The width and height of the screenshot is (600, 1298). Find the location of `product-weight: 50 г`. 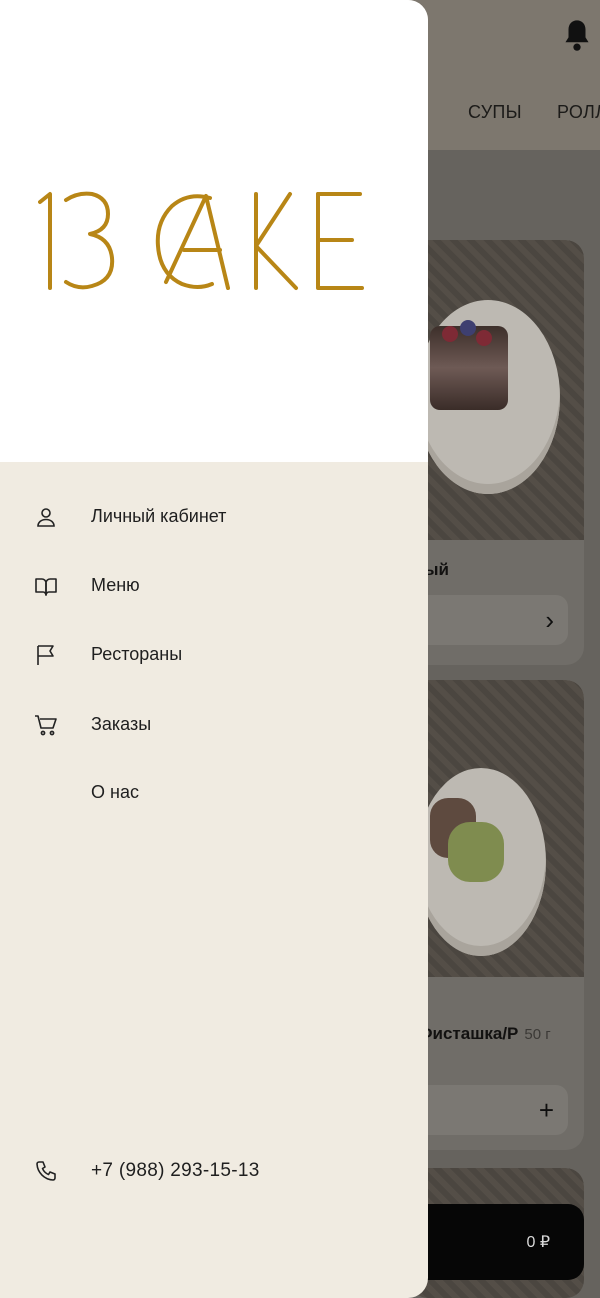

product-weight: 50 г is located at coordinates (537, 1034).